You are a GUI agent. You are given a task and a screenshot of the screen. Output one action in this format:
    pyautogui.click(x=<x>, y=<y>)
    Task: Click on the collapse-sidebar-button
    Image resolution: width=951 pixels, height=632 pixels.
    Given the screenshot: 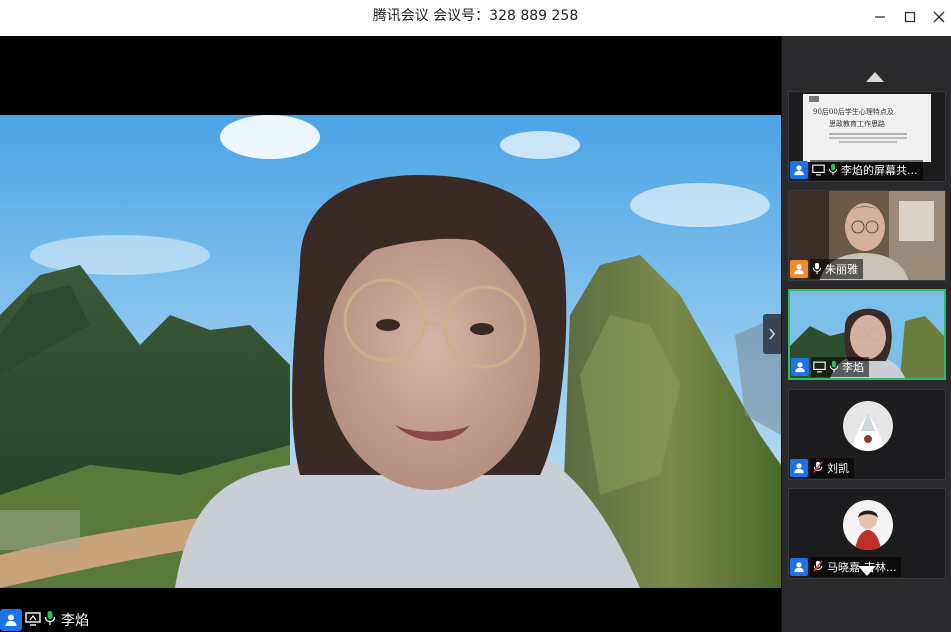 What is the action you would take?
    pyautogui.click(x=772, y=334)
    